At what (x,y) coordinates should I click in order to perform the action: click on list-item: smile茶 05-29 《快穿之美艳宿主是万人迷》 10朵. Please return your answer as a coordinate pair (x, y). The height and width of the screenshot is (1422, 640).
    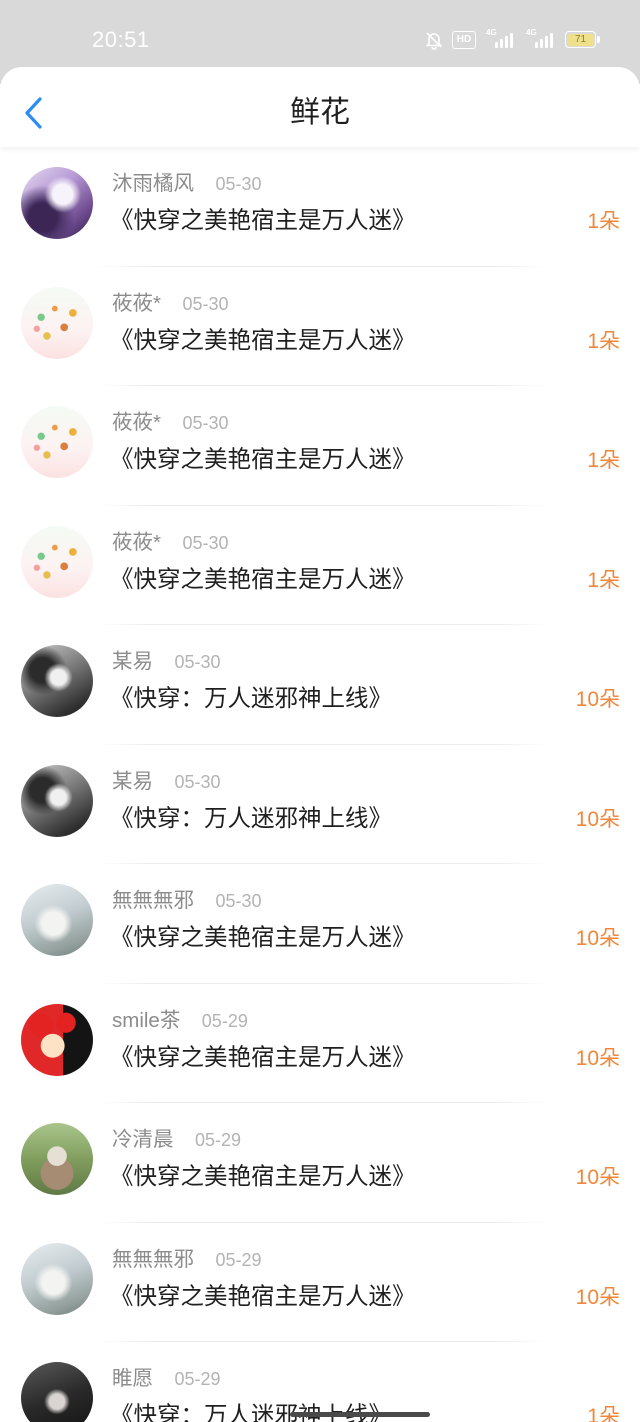
    Looking at the image, I should click on (320, 1043).